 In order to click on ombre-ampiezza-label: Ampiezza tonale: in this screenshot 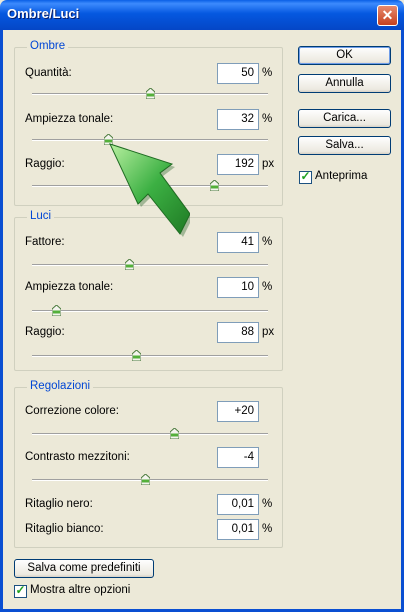, I will do `click(69, 119)`.